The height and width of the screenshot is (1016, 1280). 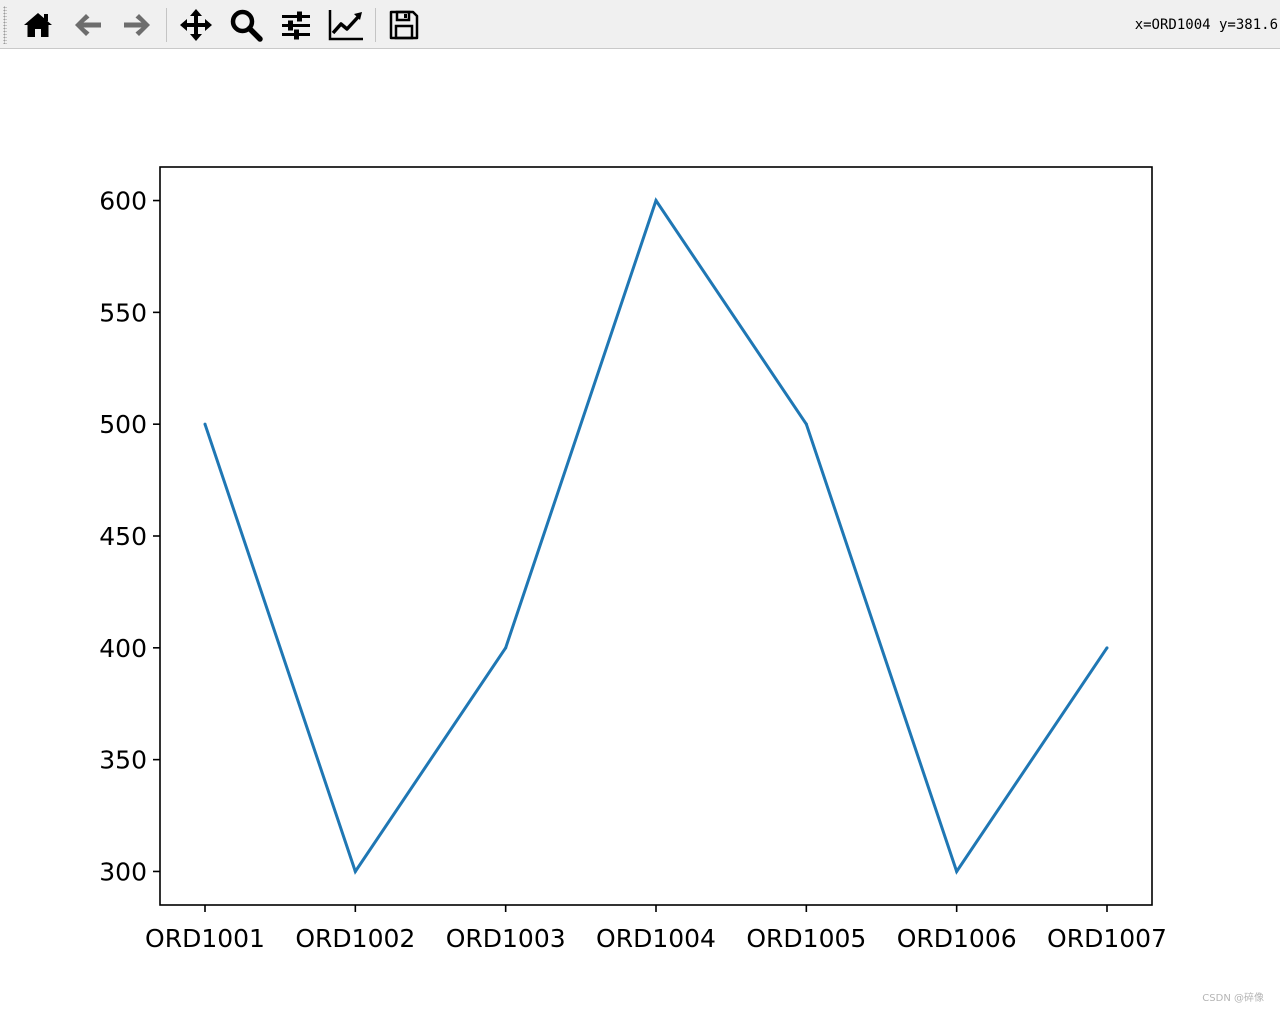 I want to click on x-tick-label: ORD1004, so click(x=656, y=938).